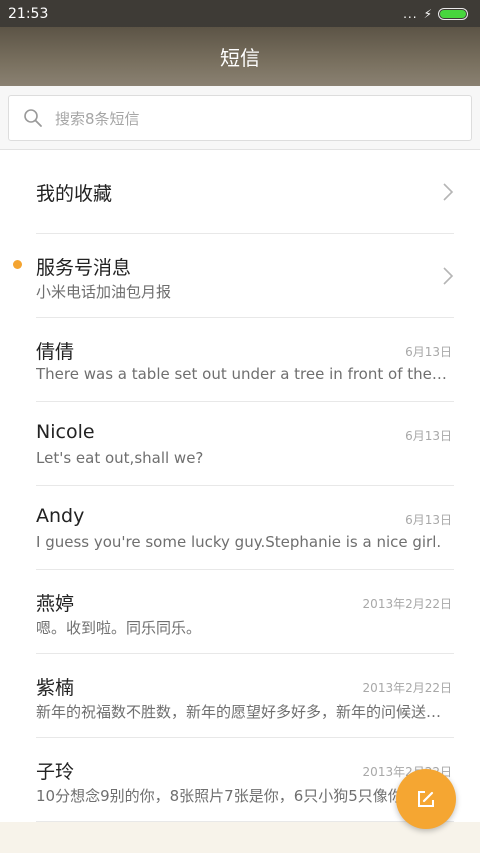 Image resolution: width=480 pixels, height=853 pixels. What do you see at coordinates (55, 688) in the screenshot?
I see `contact-name: 紫楠` at bounding box center [55, 688].